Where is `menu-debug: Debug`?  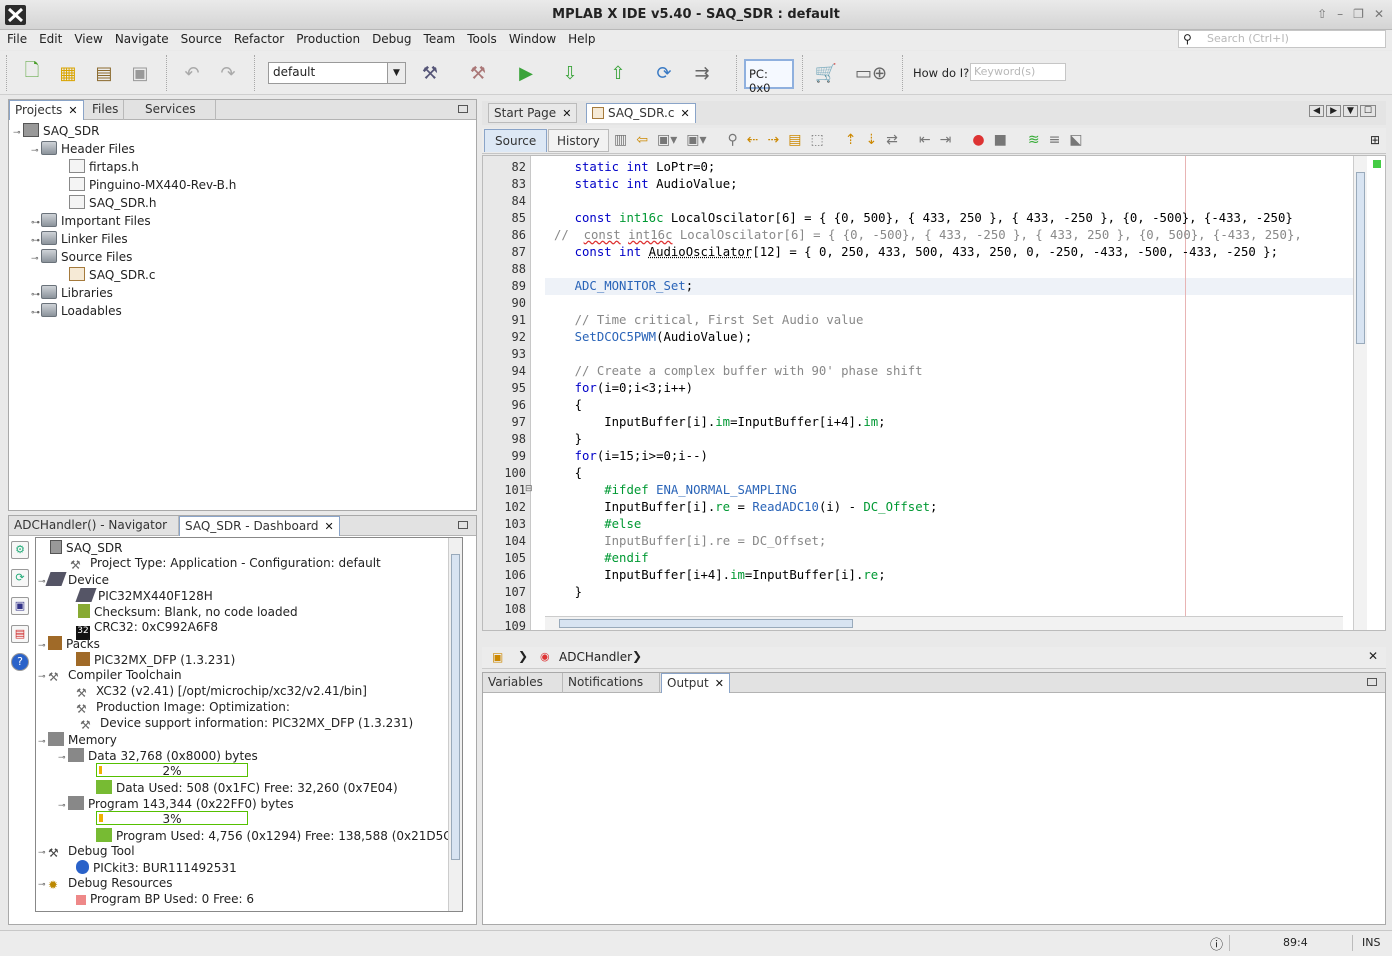
menu-debug: Debug is located at coordinates (390, 38).